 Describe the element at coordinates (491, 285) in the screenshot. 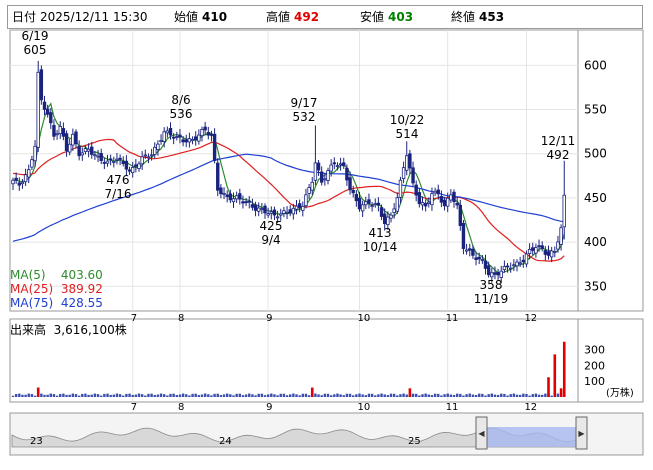

I see `annotation-value: 358` at that location.